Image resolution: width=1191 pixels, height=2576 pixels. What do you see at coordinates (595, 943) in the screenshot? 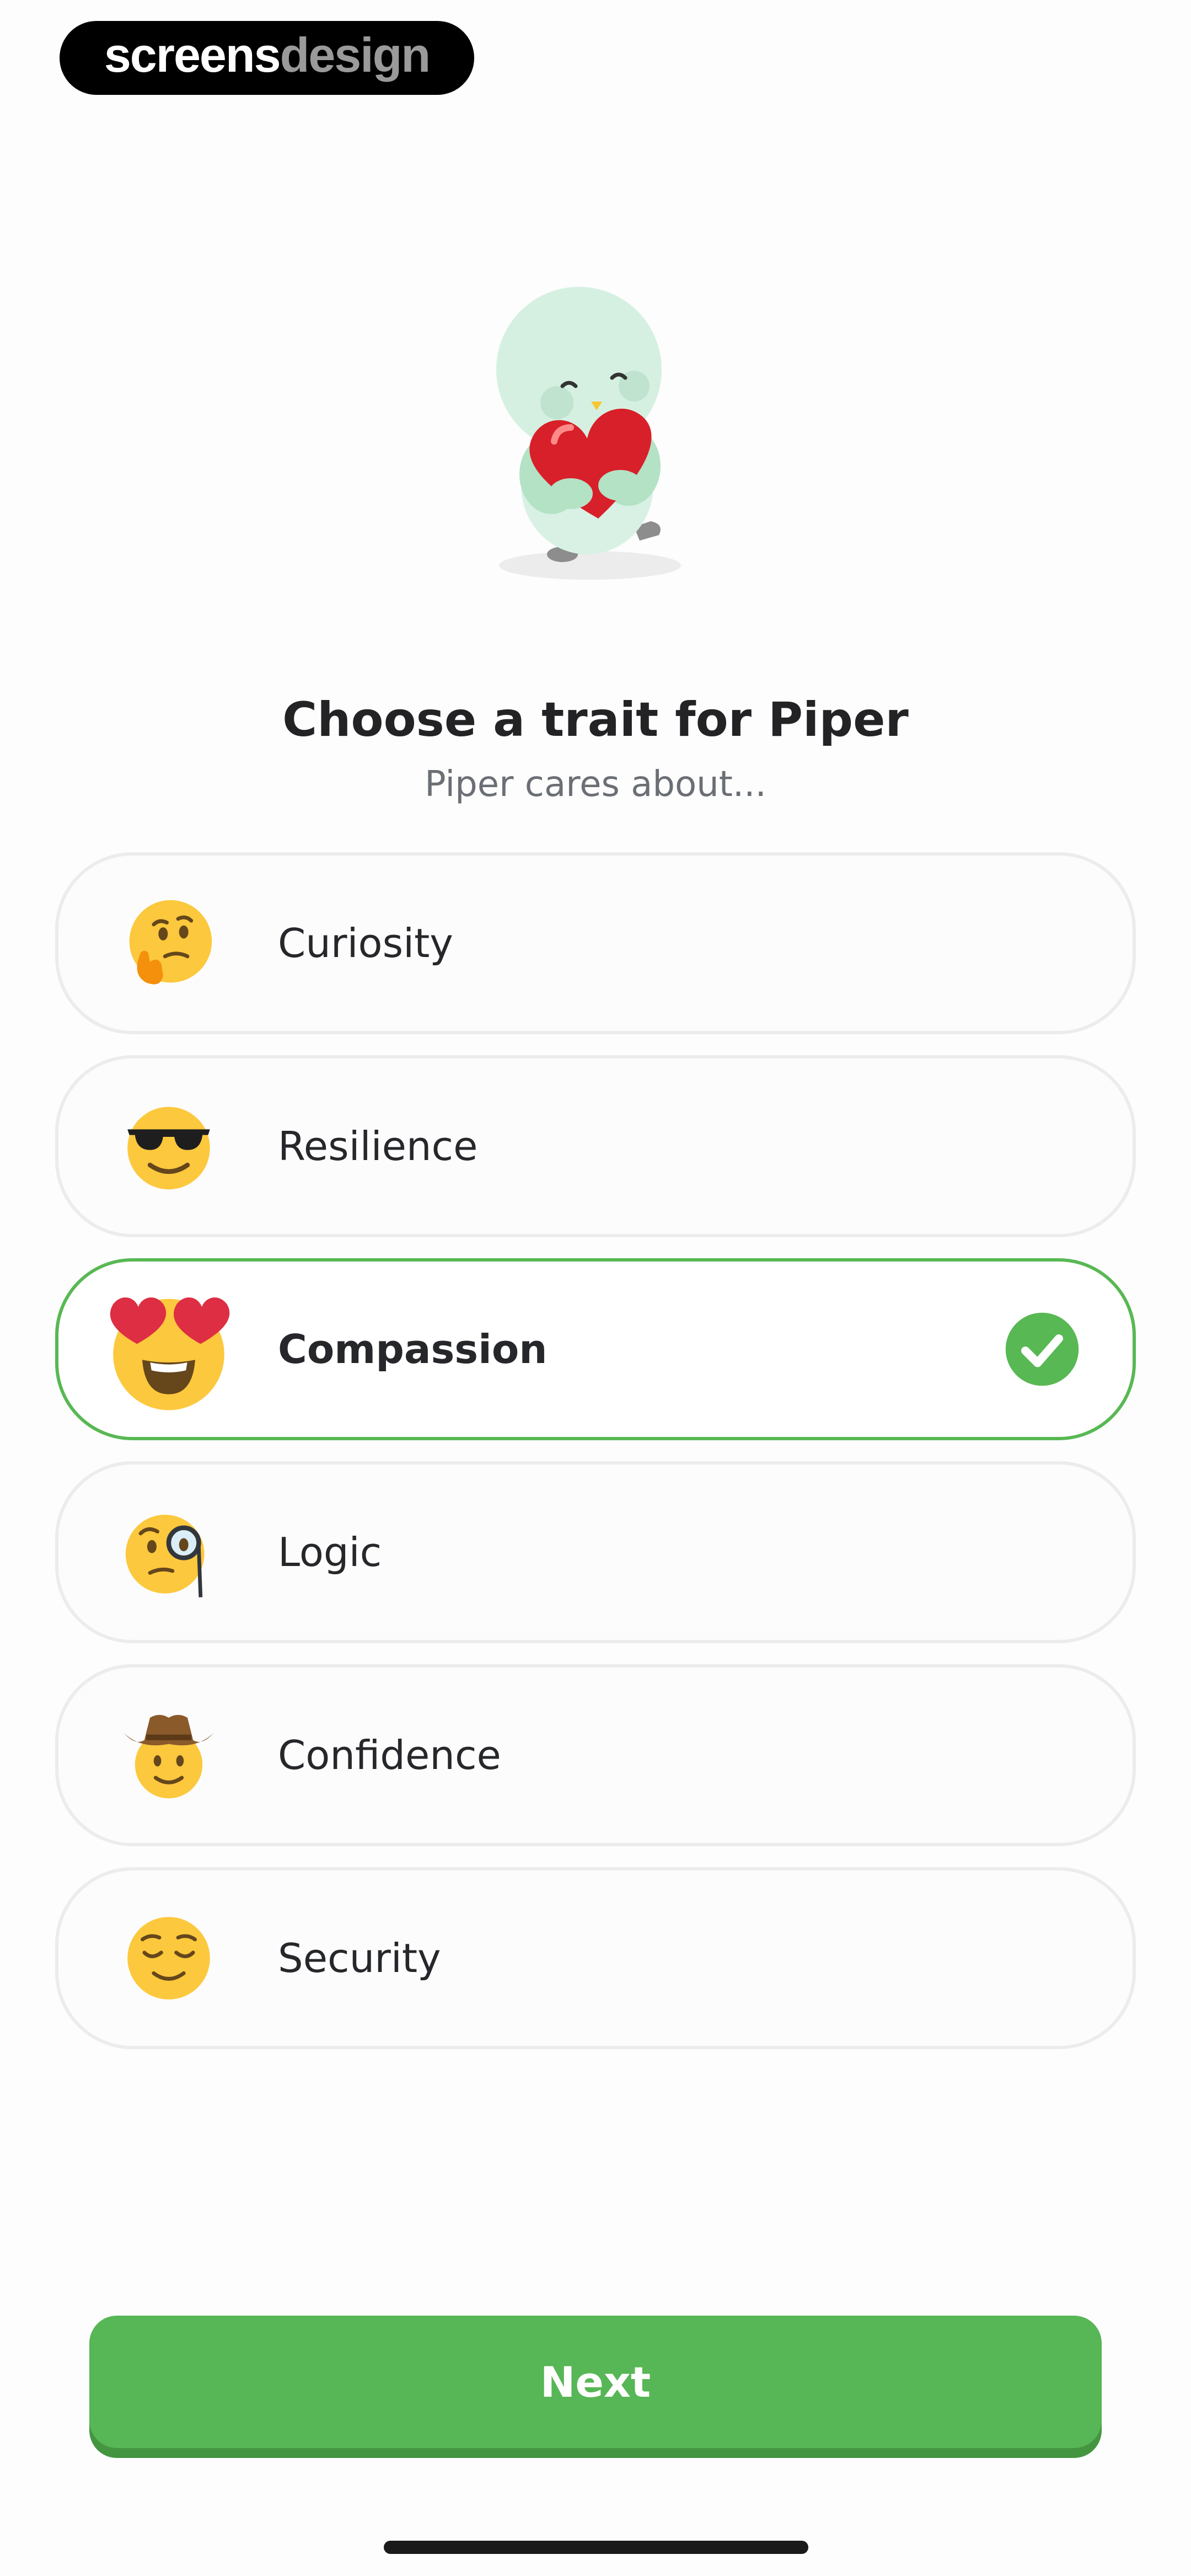
I see `trait-option-curiosity: Curiosity` at bounding box center [595, 943].